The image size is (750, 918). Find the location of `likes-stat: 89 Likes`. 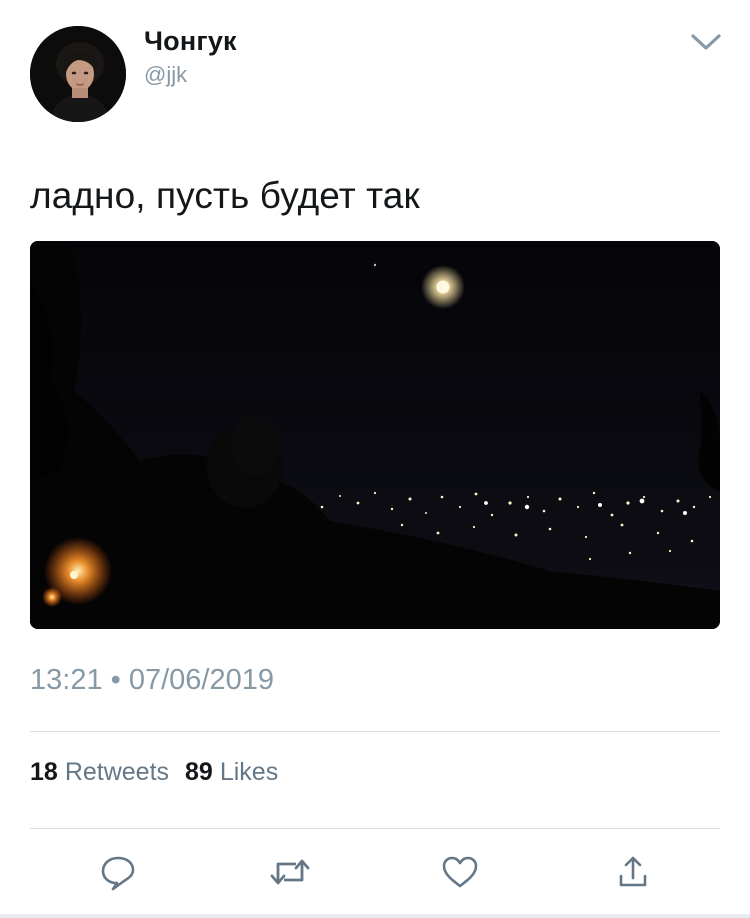

likes-stat: 89 Likes is located at coordinates (231, 772).